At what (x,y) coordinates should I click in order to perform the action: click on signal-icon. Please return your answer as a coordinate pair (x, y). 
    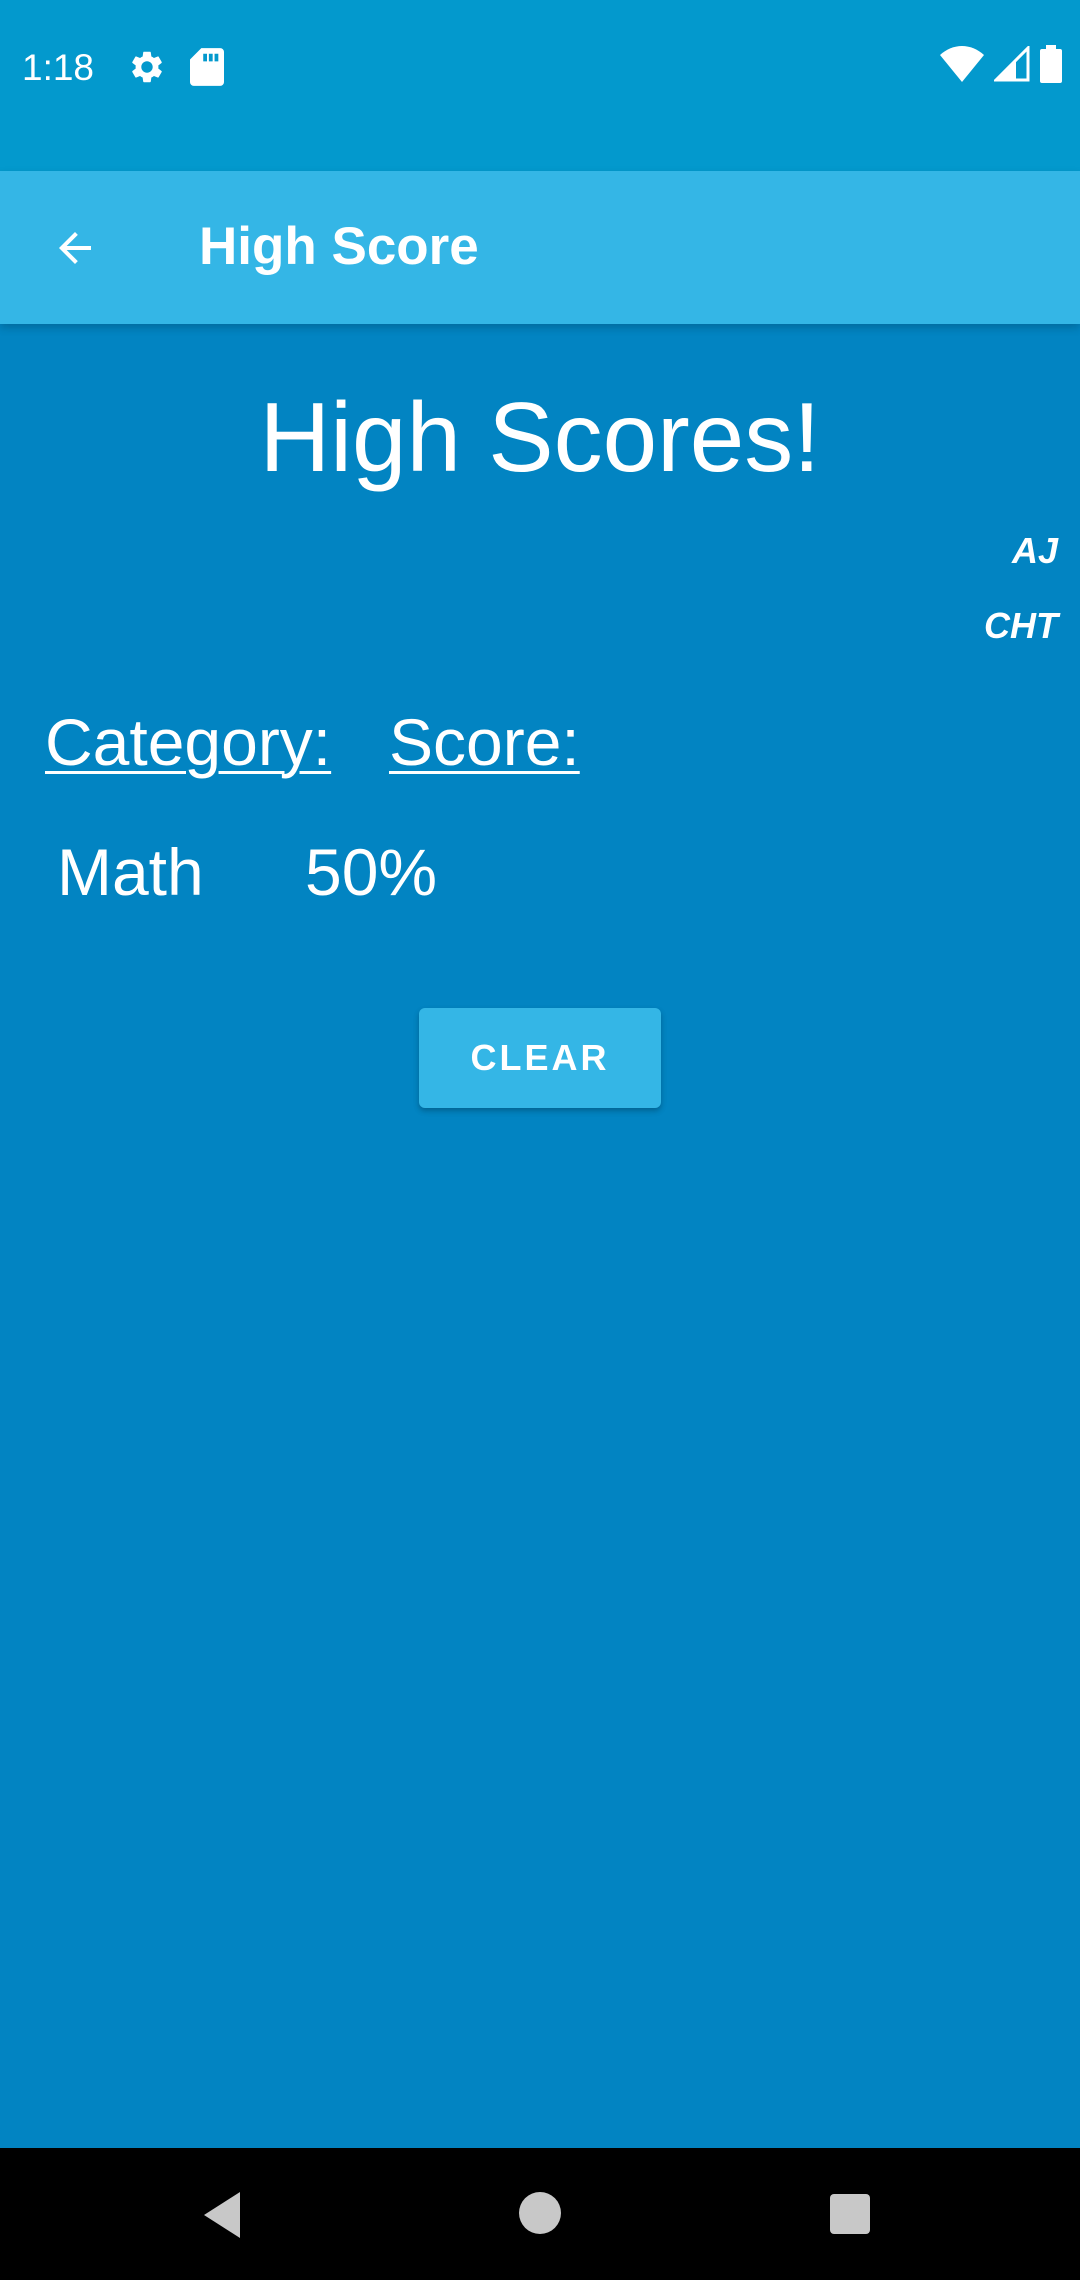
    Looking at the image, I should click on (1011, 65).